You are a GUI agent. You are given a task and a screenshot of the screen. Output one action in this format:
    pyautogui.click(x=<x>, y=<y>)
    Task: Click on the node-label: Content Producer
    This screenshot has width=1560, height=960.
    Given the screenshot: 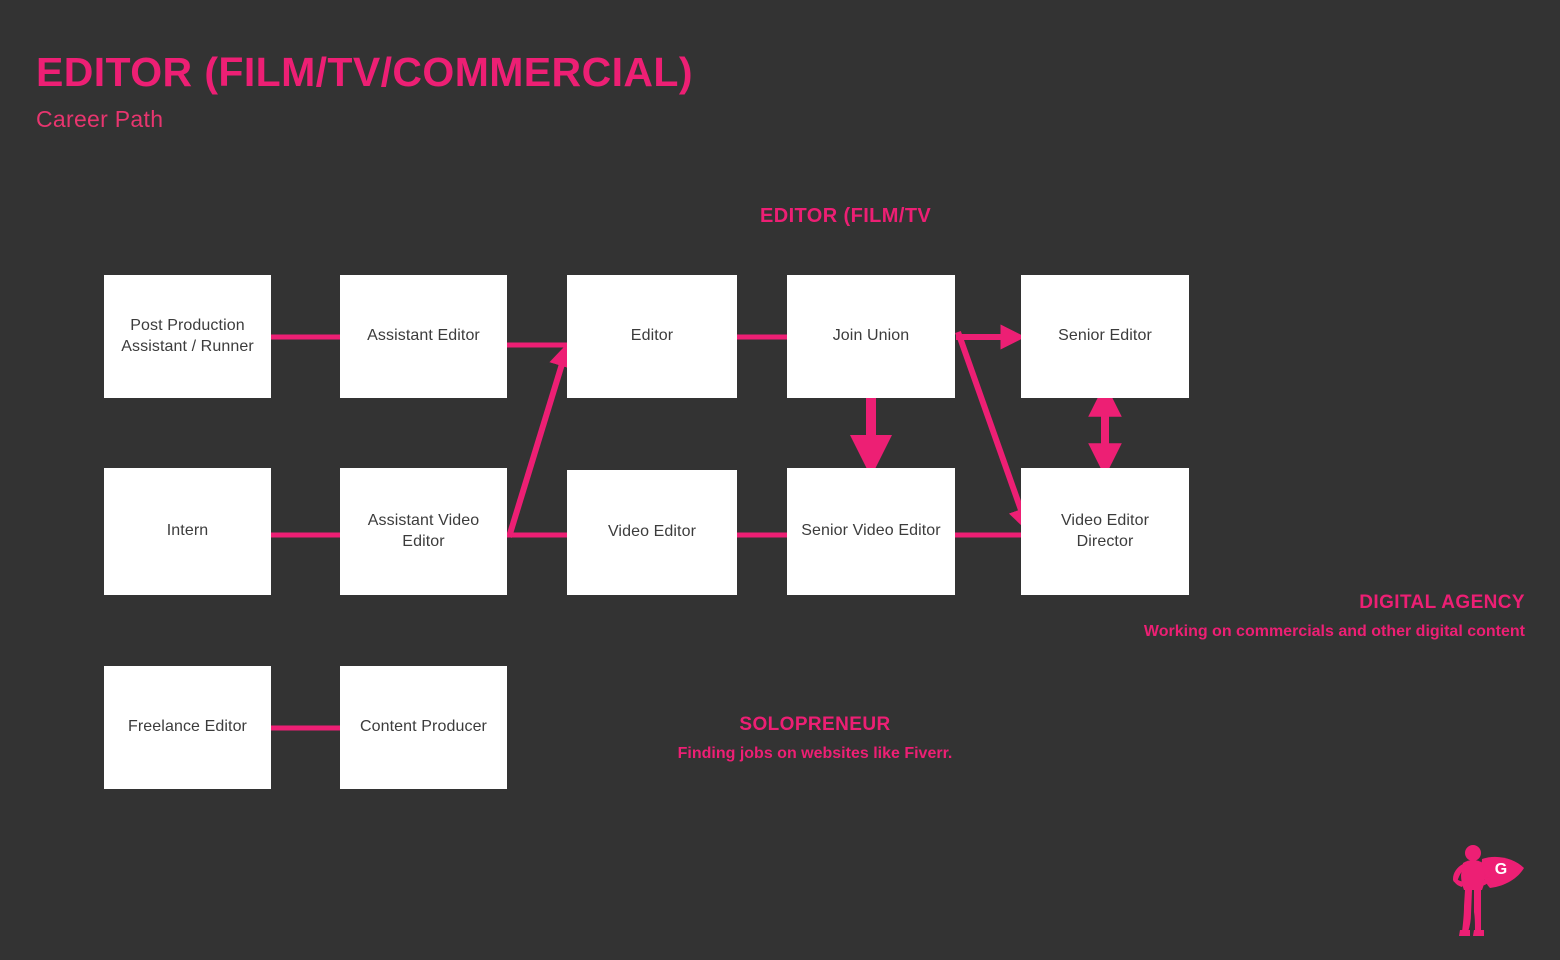 What is the action you would take?
    pyautogui.click(x=423, y=727)
    